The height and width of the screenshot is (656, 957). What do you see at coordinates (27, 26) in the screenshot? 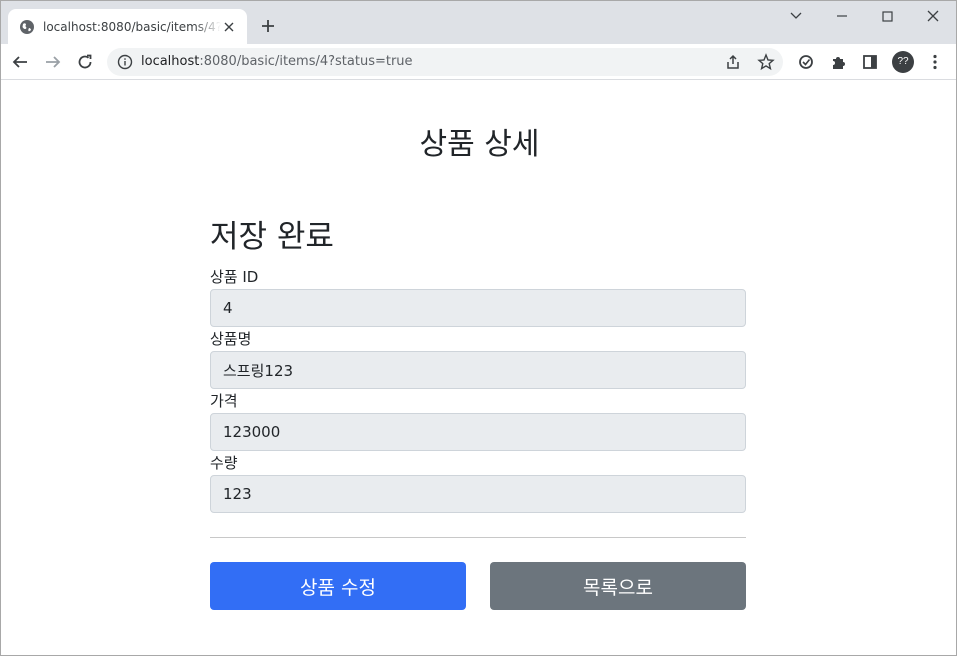
I see `globe-icon` at bounding box center [27, 26].